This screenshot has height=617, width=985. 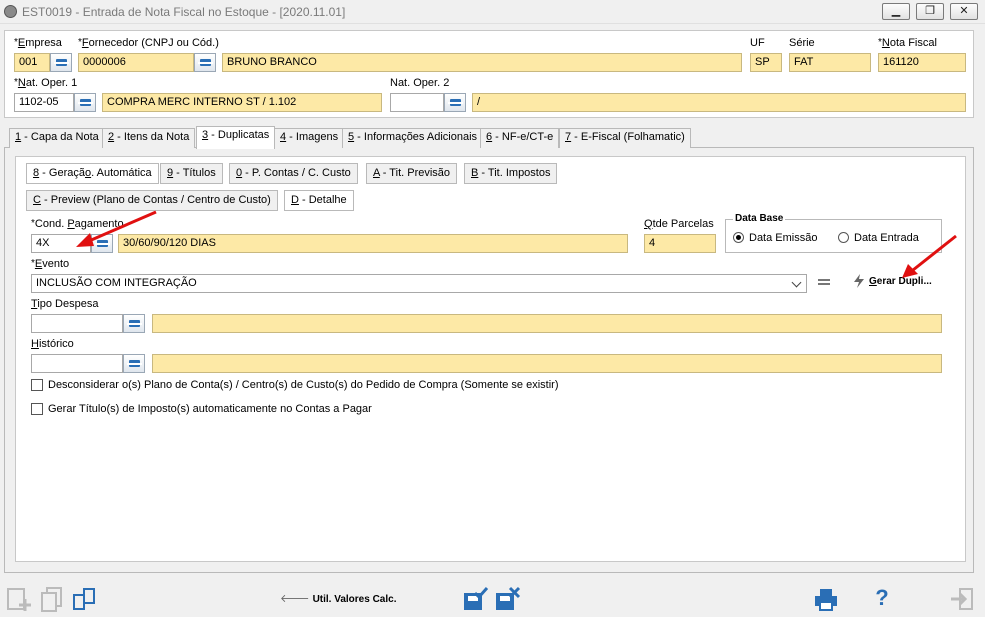 I want to click on serie-label: Série, so click(x=802, y=43).